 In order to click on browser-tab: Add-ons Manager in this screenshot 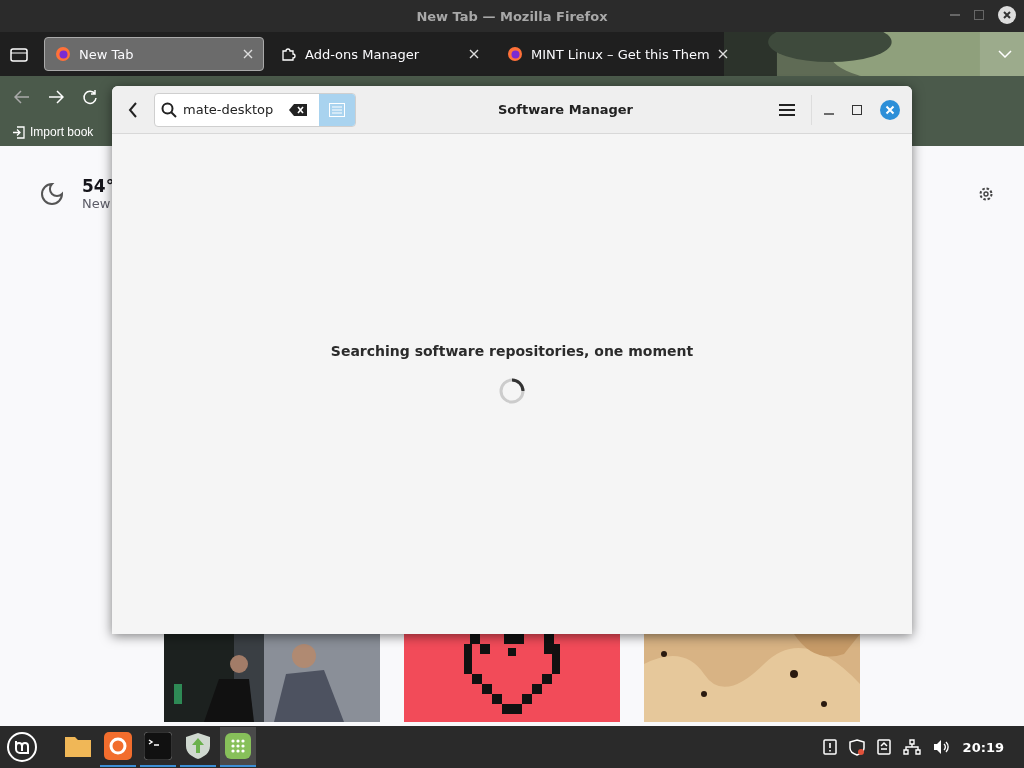, I will do `click(380, 54)`.